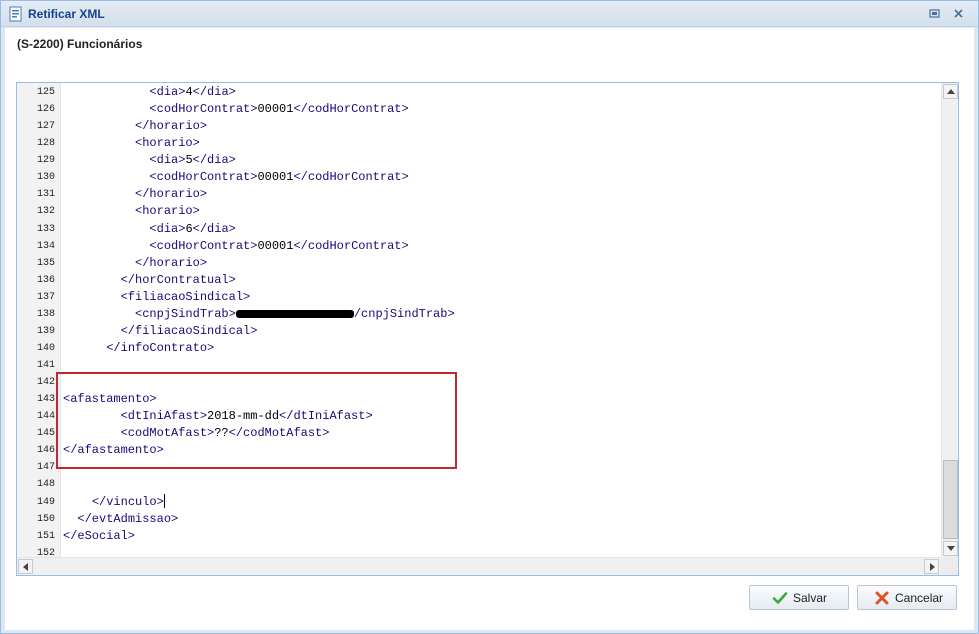 This screenshot has width=979, height=634. I want to click on xml-value: 00001, so click(275, 177).